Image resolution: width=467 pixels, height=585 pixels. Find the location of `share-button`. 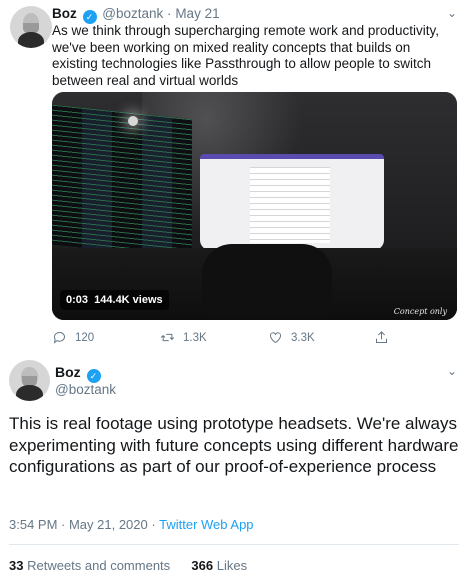

share-button is located at coordinates (381, 337).